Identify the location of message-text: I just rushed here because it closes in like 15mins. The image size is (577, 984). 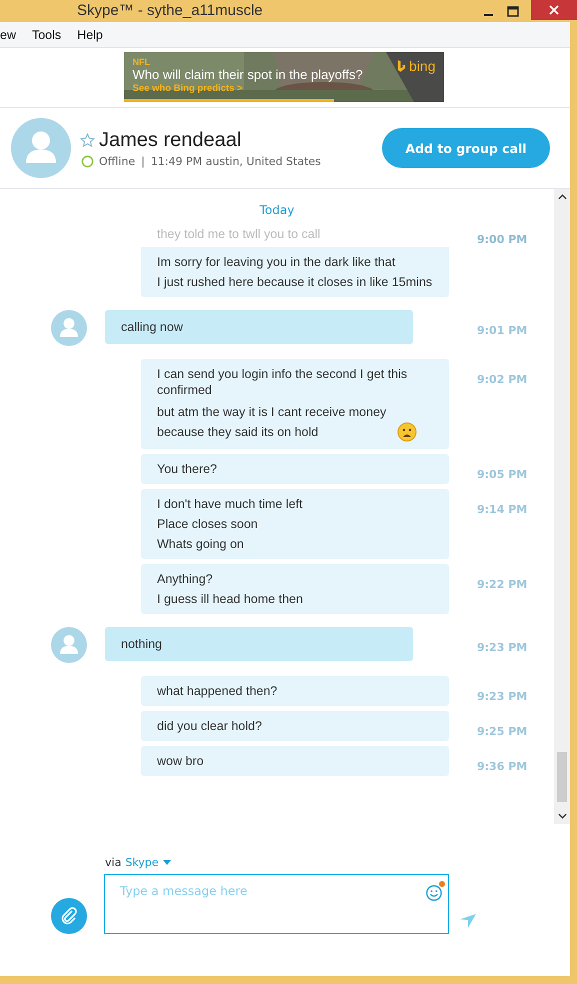
(295, 282).